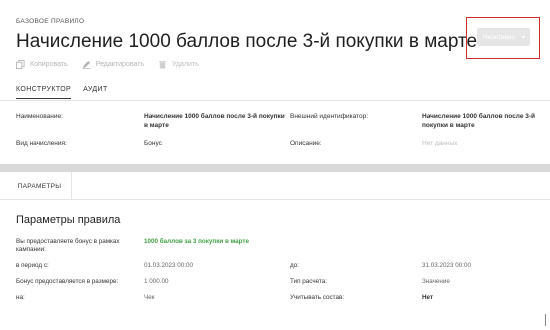 The height and width of the screenshot is (330, 550). I want to click on bonus-size-label: Бонус предоставляется в размере:, so click(67, 281).